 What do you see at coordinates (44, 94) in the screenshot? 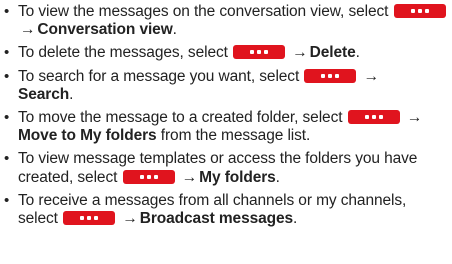
I see `item-bold: Search` at bounding box center [44, 94].